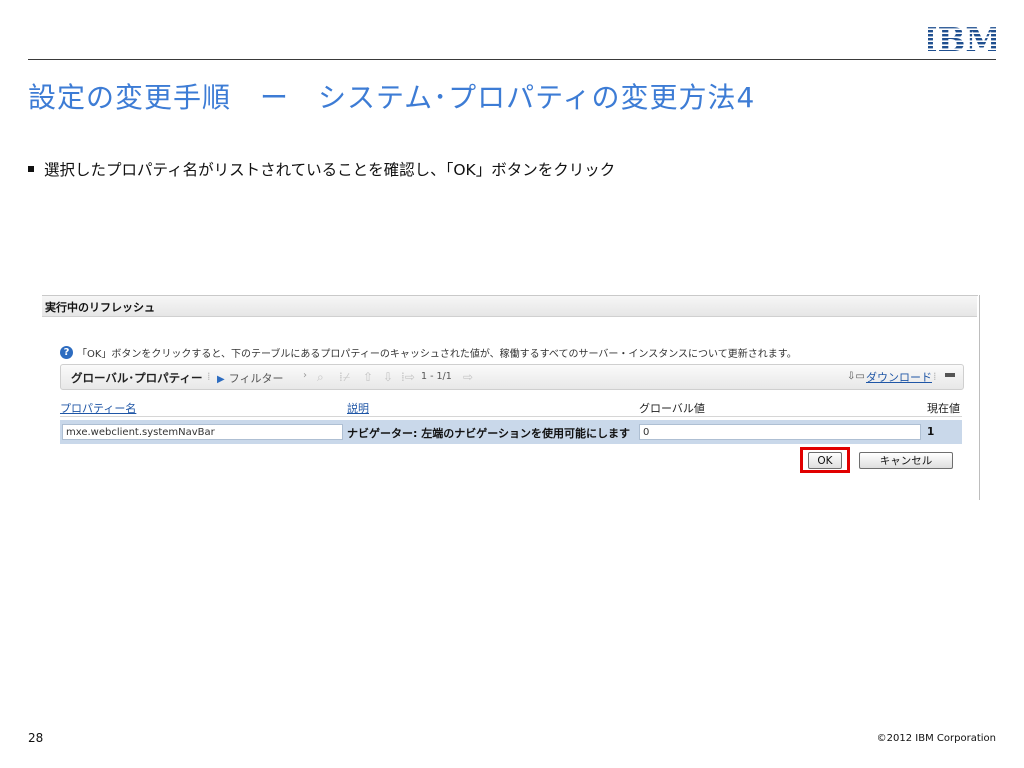 This screenshot has width=1024, height=768. I want to click on table-title: グローバル･プロパティー, so click(137, 378).